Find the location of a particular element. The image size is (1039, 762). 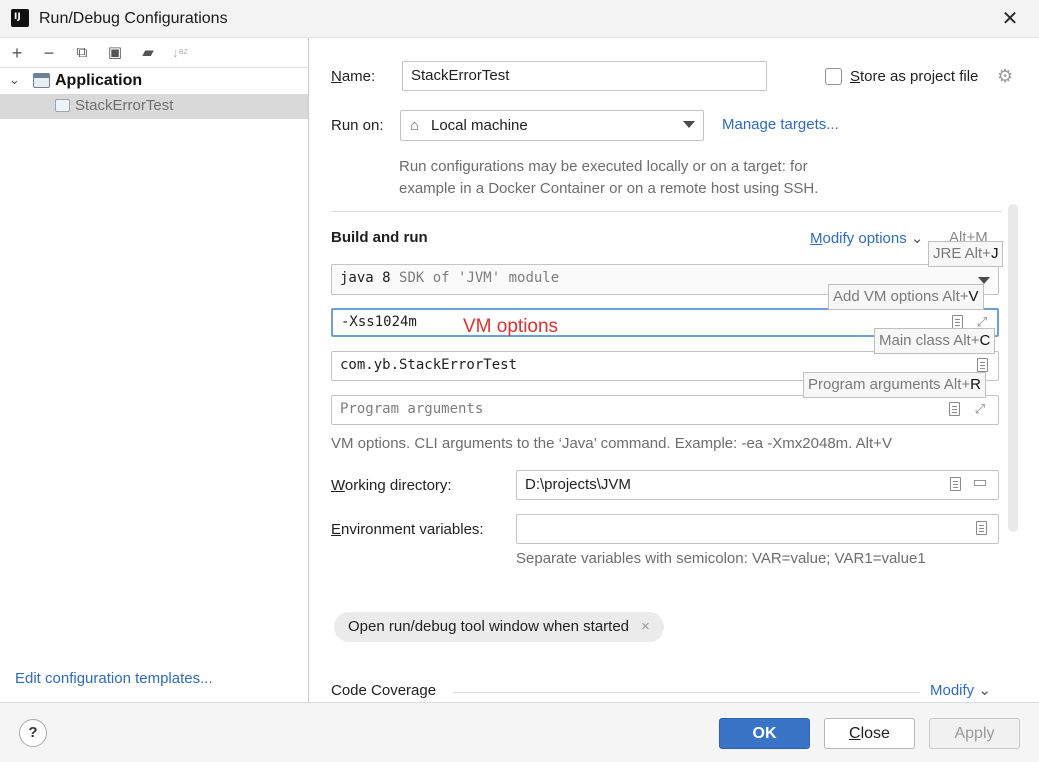

title-bar: IJ Run/Debug Configurations ✕ is located at coordinates (519, 19).